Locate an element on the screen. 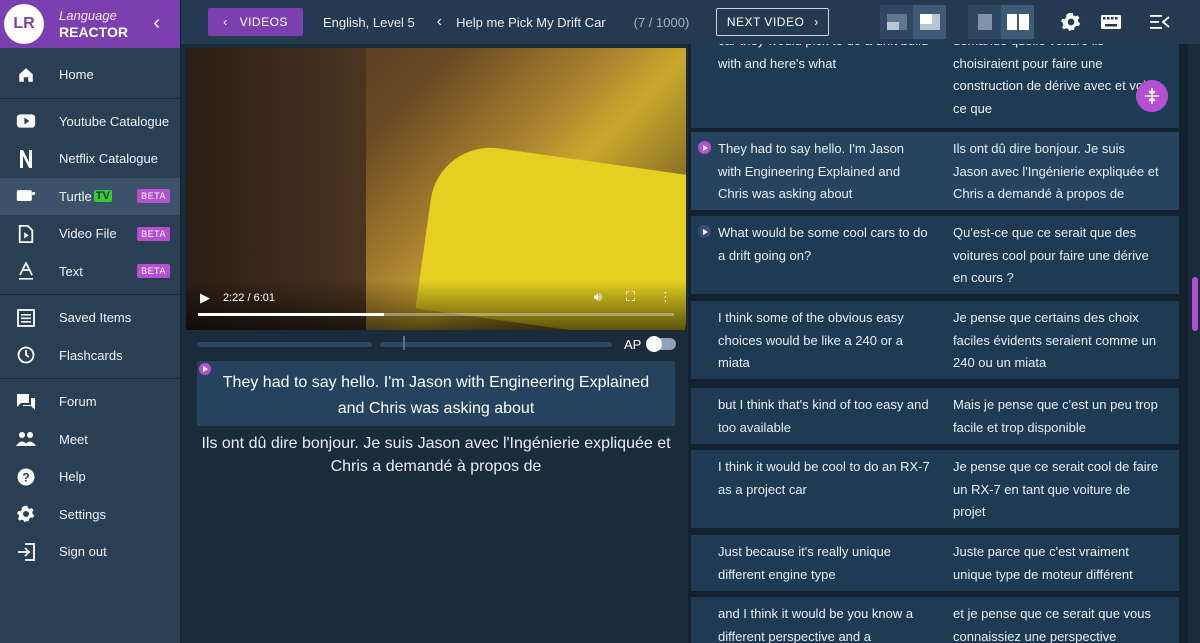 Image resolution: width=1200 pixels, height=643 pixels. subtitle-track-previous is located at coordinates (284, 344).